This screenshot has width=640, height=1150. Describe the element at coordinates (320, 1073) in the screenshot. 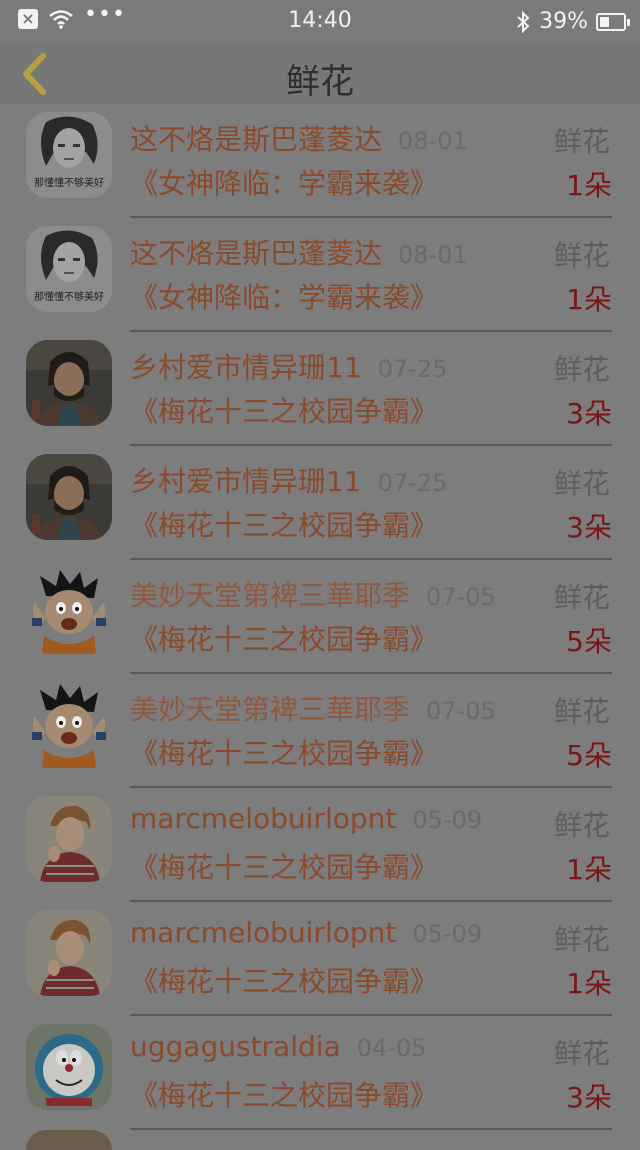

I see `list-item: uggagustraldia 04-05 鲜花《梅花十三之校园争霸》 3朵` at that location.